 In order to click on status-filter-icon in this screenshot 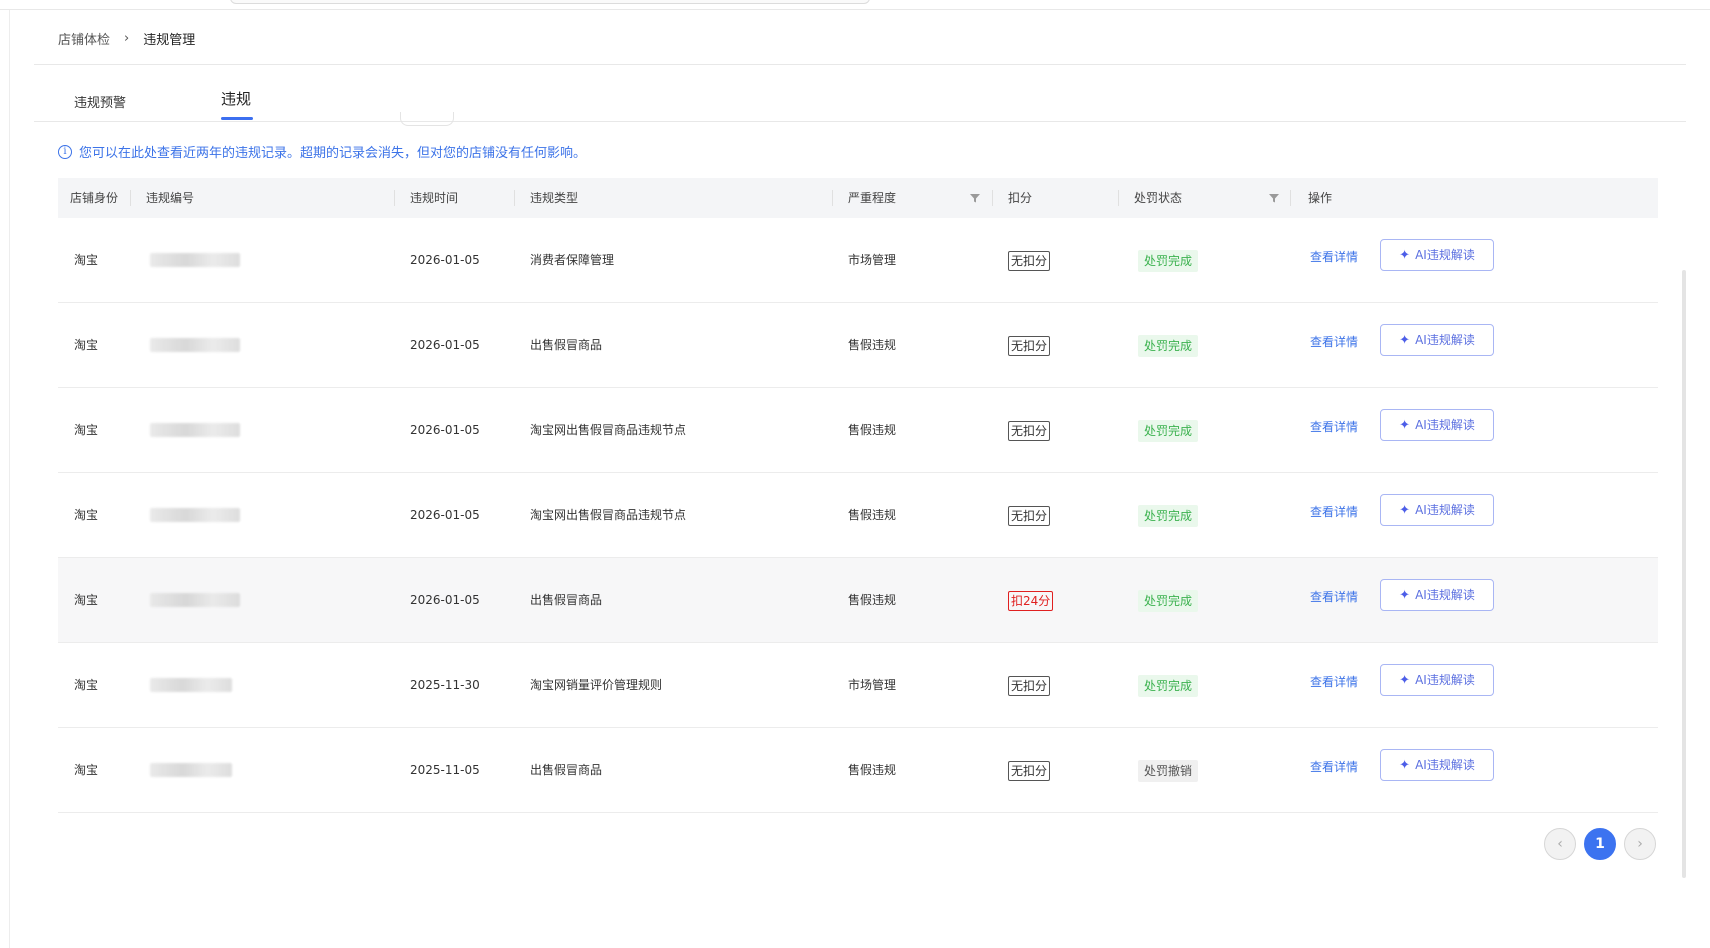, I will do `click(1274, 198)`.